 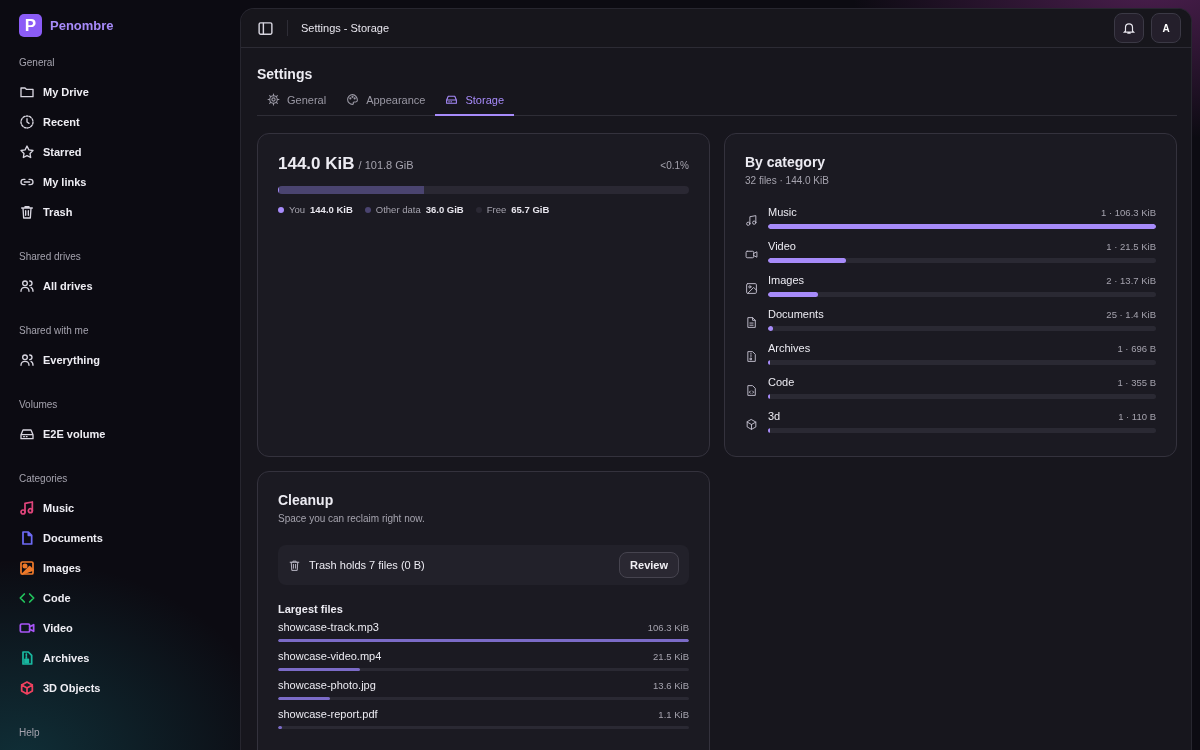 What do you see at coordinates (674, 165) in the screenshot?
I see `usage-percent: <0.1%` at bounding box center [674, 165].